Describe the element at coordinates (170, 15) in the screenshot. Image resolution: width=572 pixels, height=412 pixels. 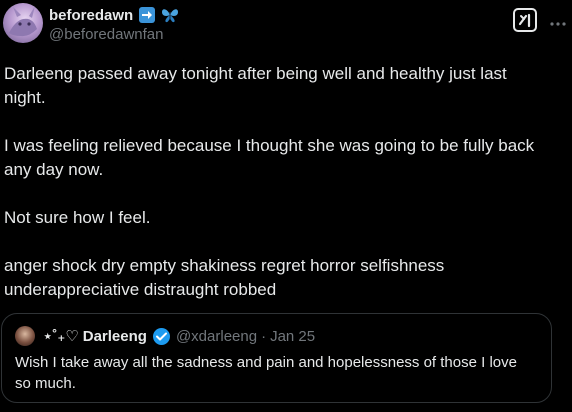
I see `butterfly-emoji-icon` at that location.